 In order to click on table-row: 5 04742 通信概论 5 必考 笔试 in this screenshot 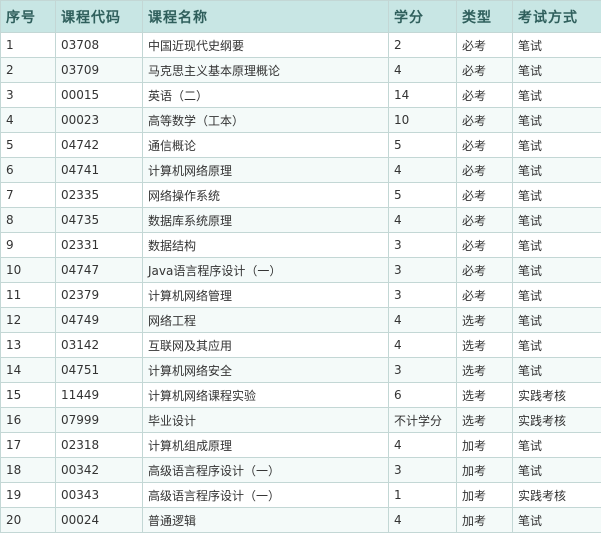, I will do `click(300, 145)`.